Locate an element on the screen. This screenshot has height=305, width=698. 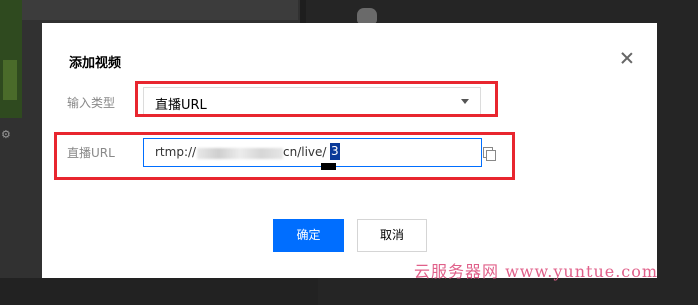
annotation-box-input-type is located at coordinates (316, 99).